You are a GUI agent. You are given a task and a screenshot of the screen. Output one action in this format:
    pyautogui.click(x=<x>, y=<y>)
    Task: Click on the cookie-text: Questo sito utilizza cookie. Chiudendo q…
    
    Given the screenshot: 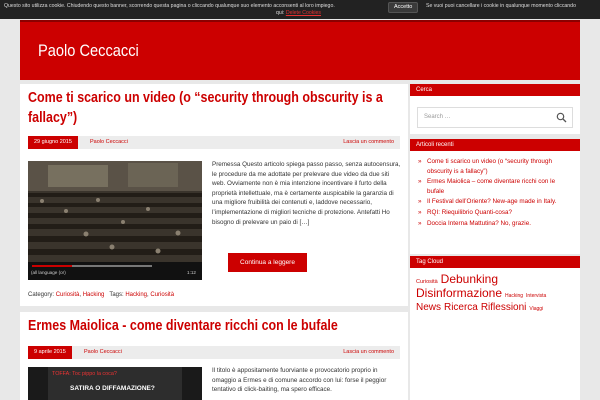 What is the action you would take?
    pyautogui.click(x=169, y=6)
    